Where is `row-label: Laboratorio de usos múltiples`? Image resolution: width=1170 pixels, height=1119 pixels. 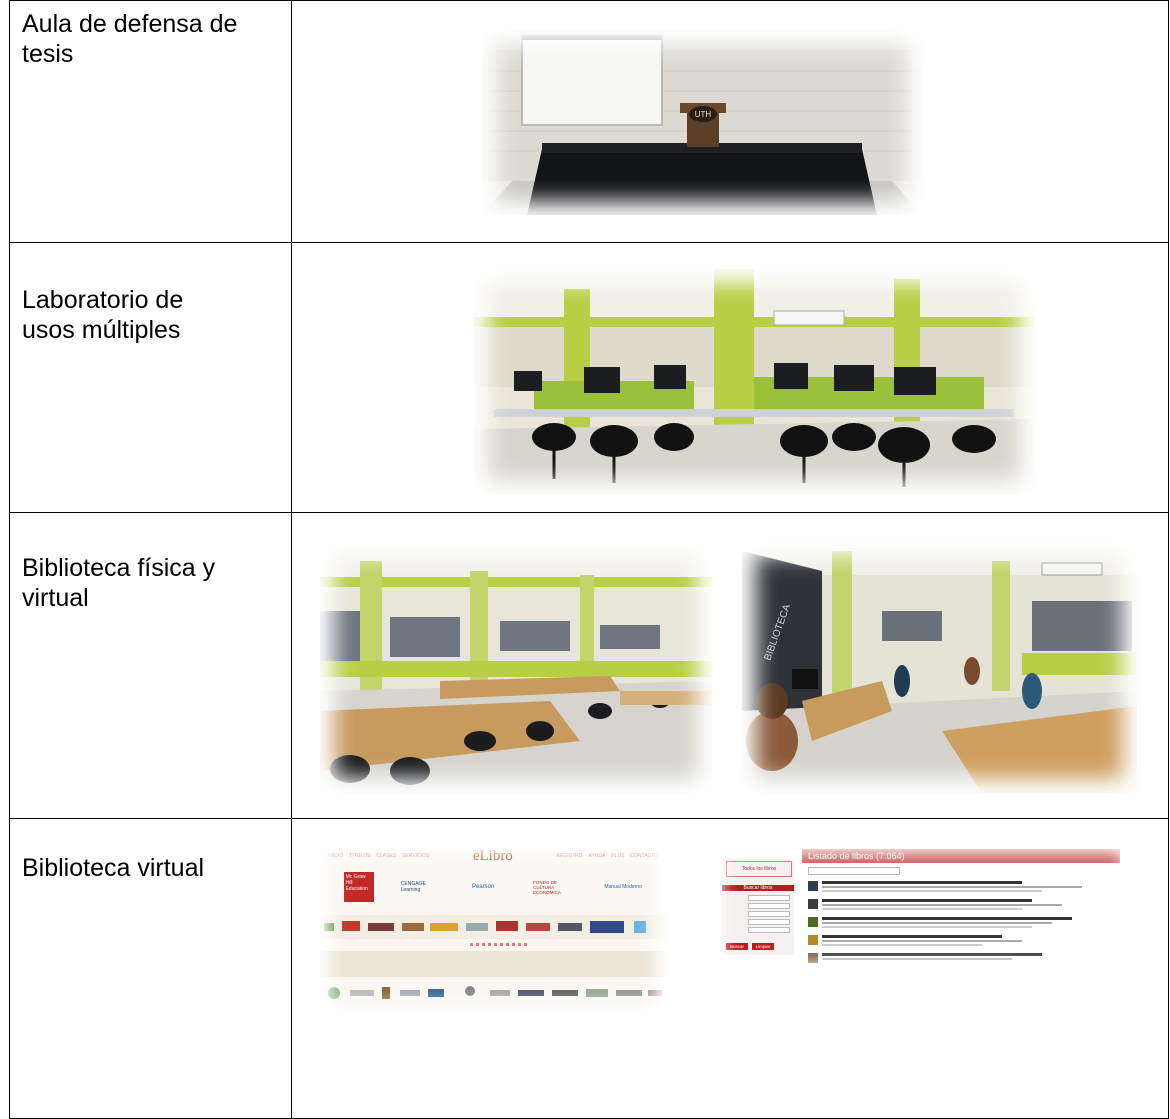
row-label: Laboratorio de usos múltiples is located at coordinates (103, 315).